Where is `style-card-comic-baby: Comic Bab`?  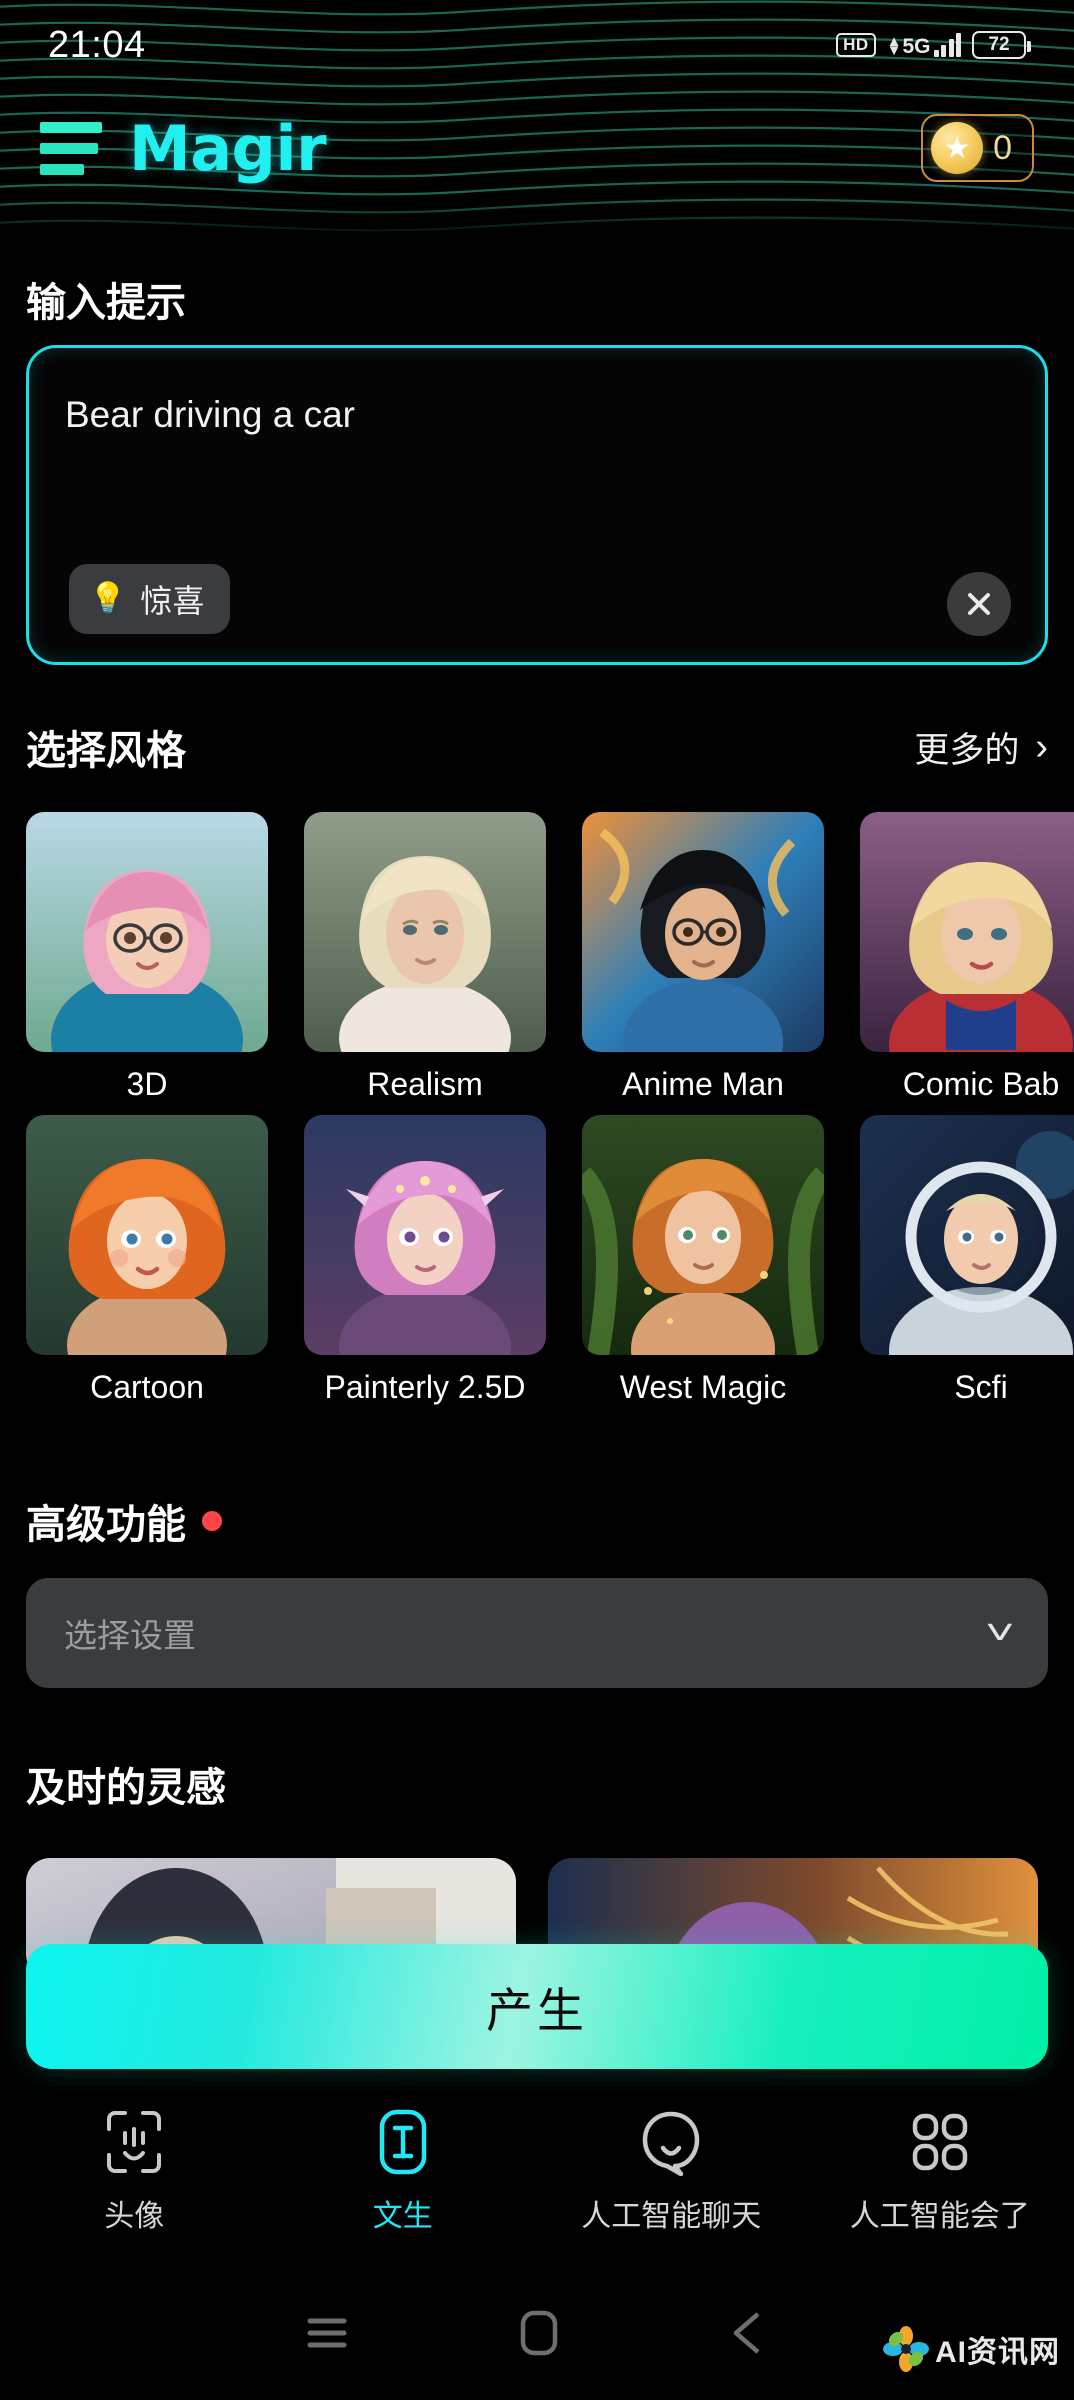
style-card-comic-baby: Comic Bab is located at coordinates (967, 957).